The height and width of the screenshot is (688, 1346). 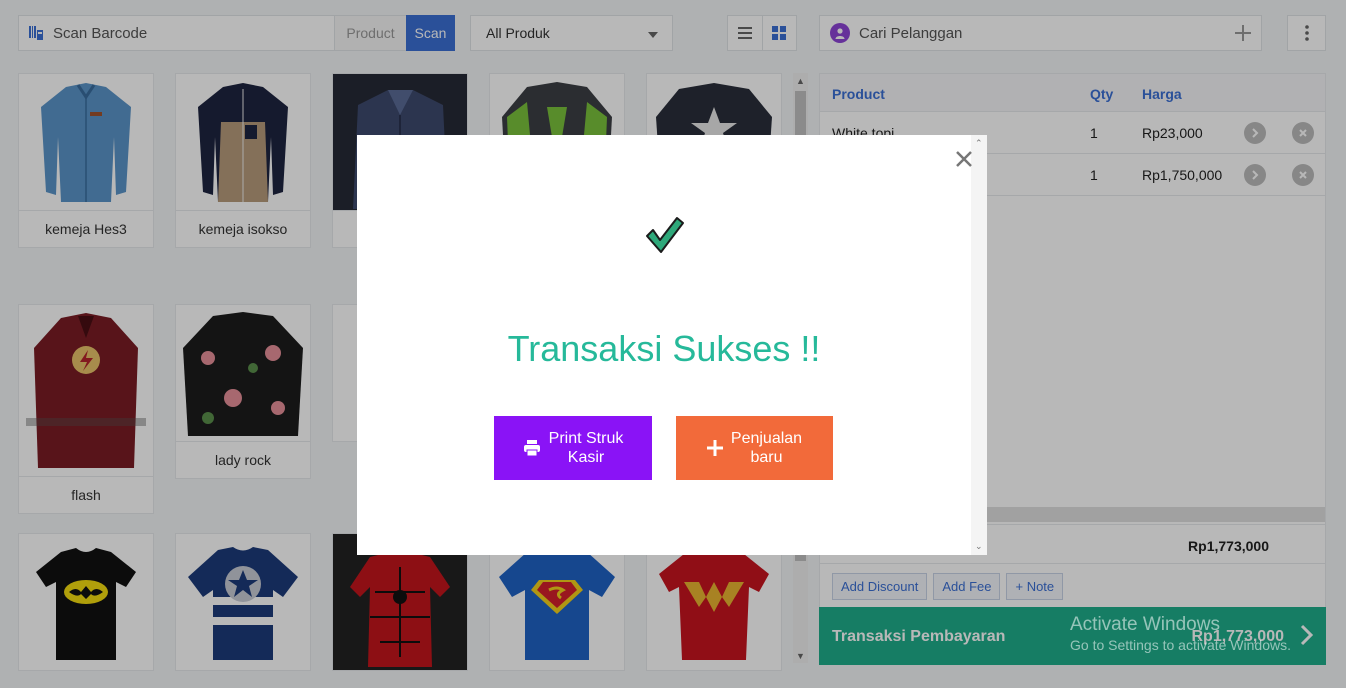 What do you see at coordinates (714, 448) in the screenshot?
I see `plus-icon` at bounding box center [714, 448].